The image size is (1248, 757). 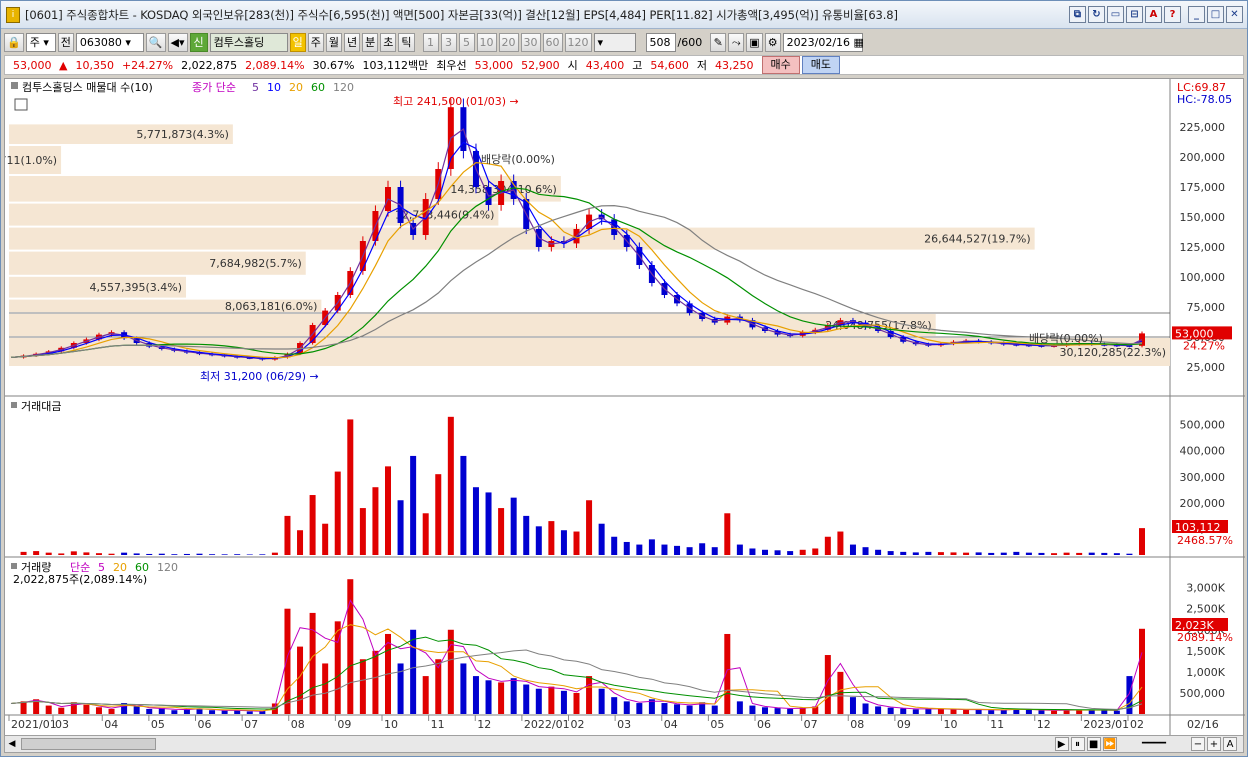 What do you see at coordinates (370, 42) in the screenshot?
I see `period-minute: 분` at bounding box center [370, 42].